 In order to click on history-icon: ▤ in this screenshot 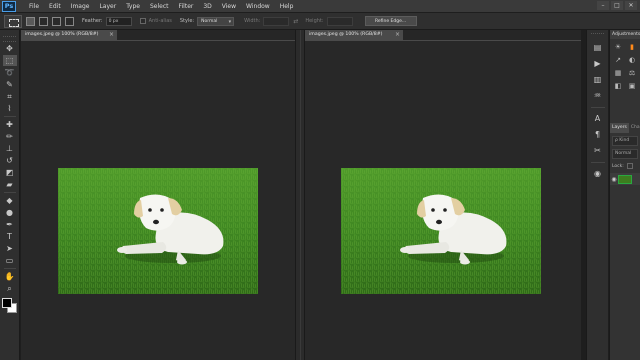, I will do `click(598, 48)`.